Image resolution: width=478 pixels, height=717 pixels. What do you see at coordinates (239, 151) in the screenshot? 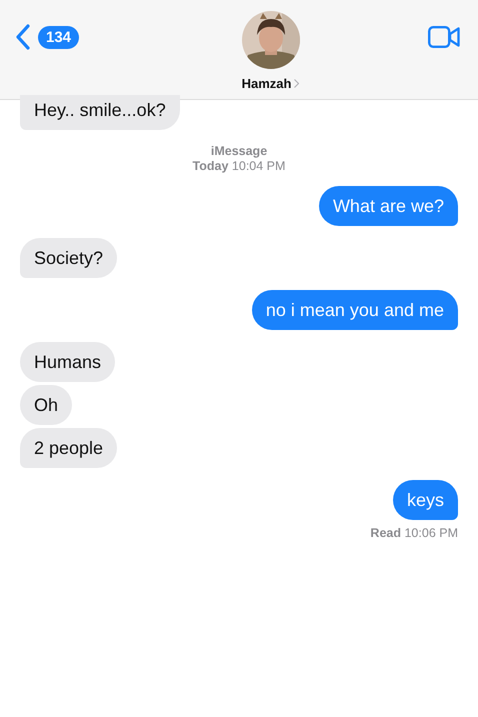
I see `service-label: iMessage` at bounding box center [239, 151].